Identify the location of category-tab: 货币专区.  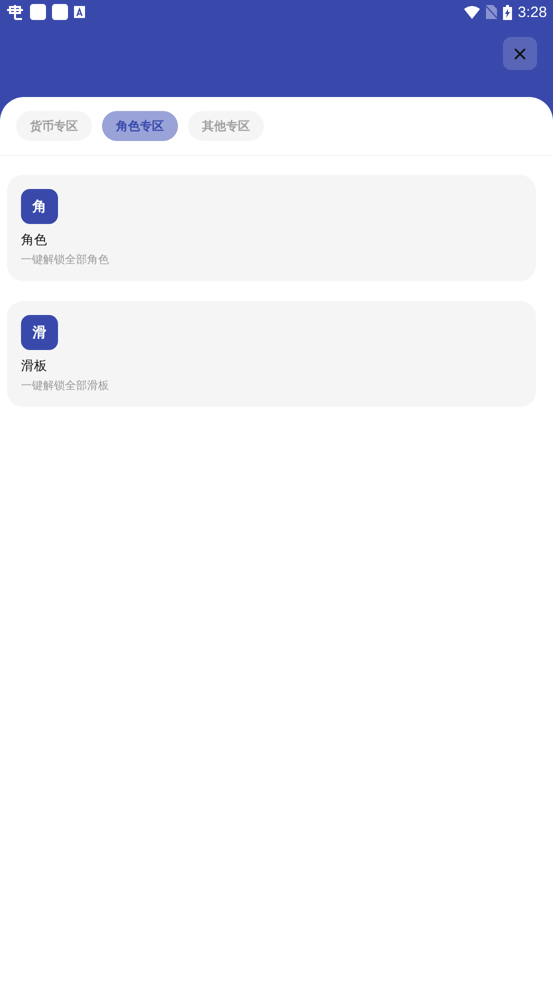
(54, 126).